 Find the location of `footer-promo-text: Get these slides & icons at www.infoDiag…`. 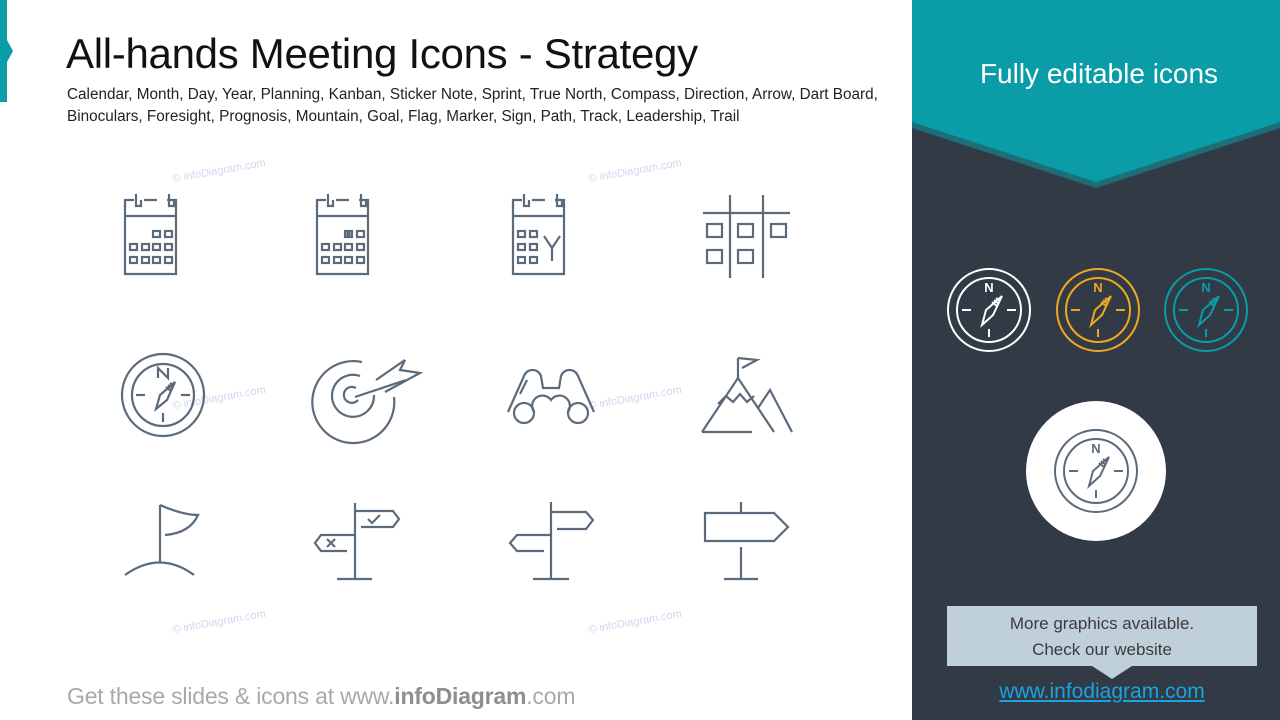

footer-promo-text: Get these slides & icons at www.infoDiag… is located at coordinates (321, 696).